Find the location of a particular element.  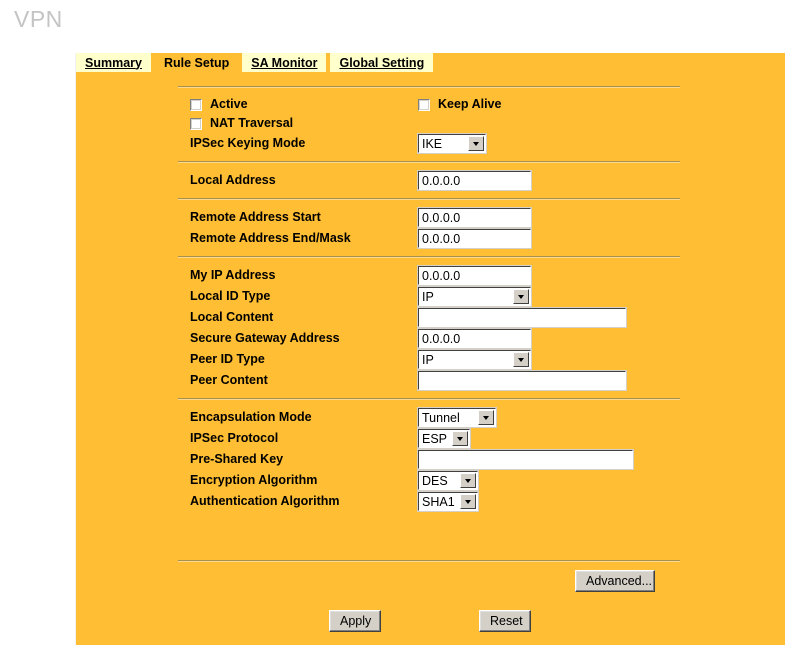

remote-address-end-mask-control: 0.0.0.0 is located at coordinates (474, 238).